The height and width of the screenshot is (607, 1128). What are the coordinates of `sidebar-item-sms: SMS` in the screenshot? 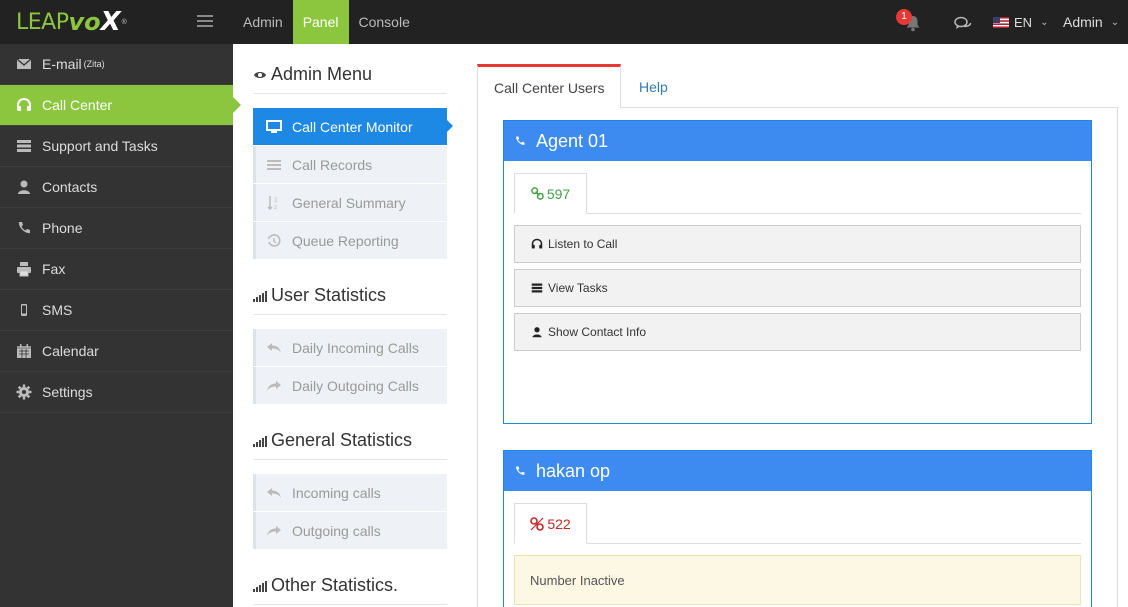 It's located at (116, 310).